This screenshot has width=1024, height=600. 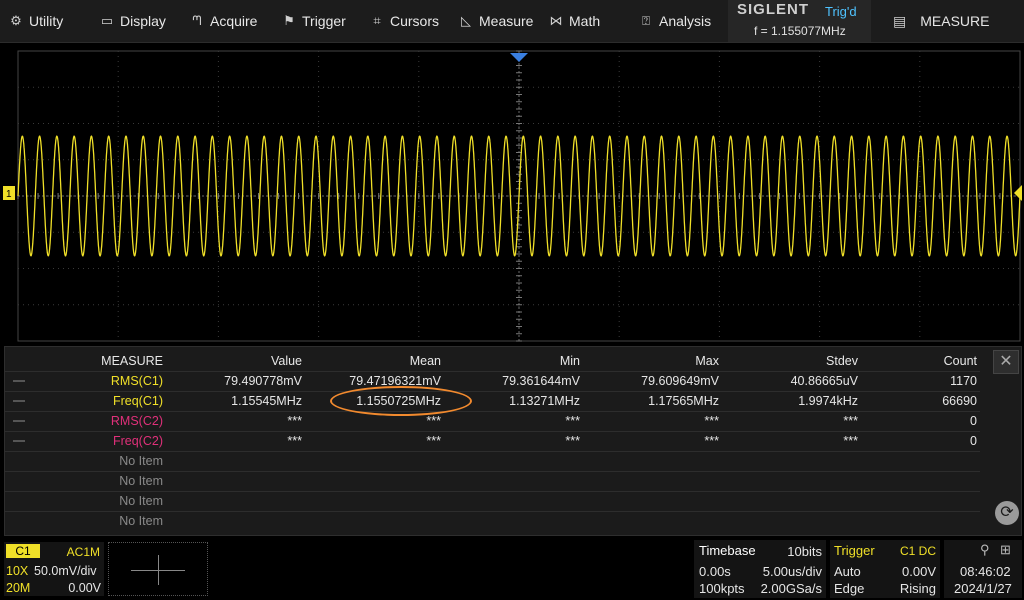 What do you see at coordinates (324, 21) in the screenshot?
I see `menu-trigger-label: Trigger` at bounding box center [324, 21].